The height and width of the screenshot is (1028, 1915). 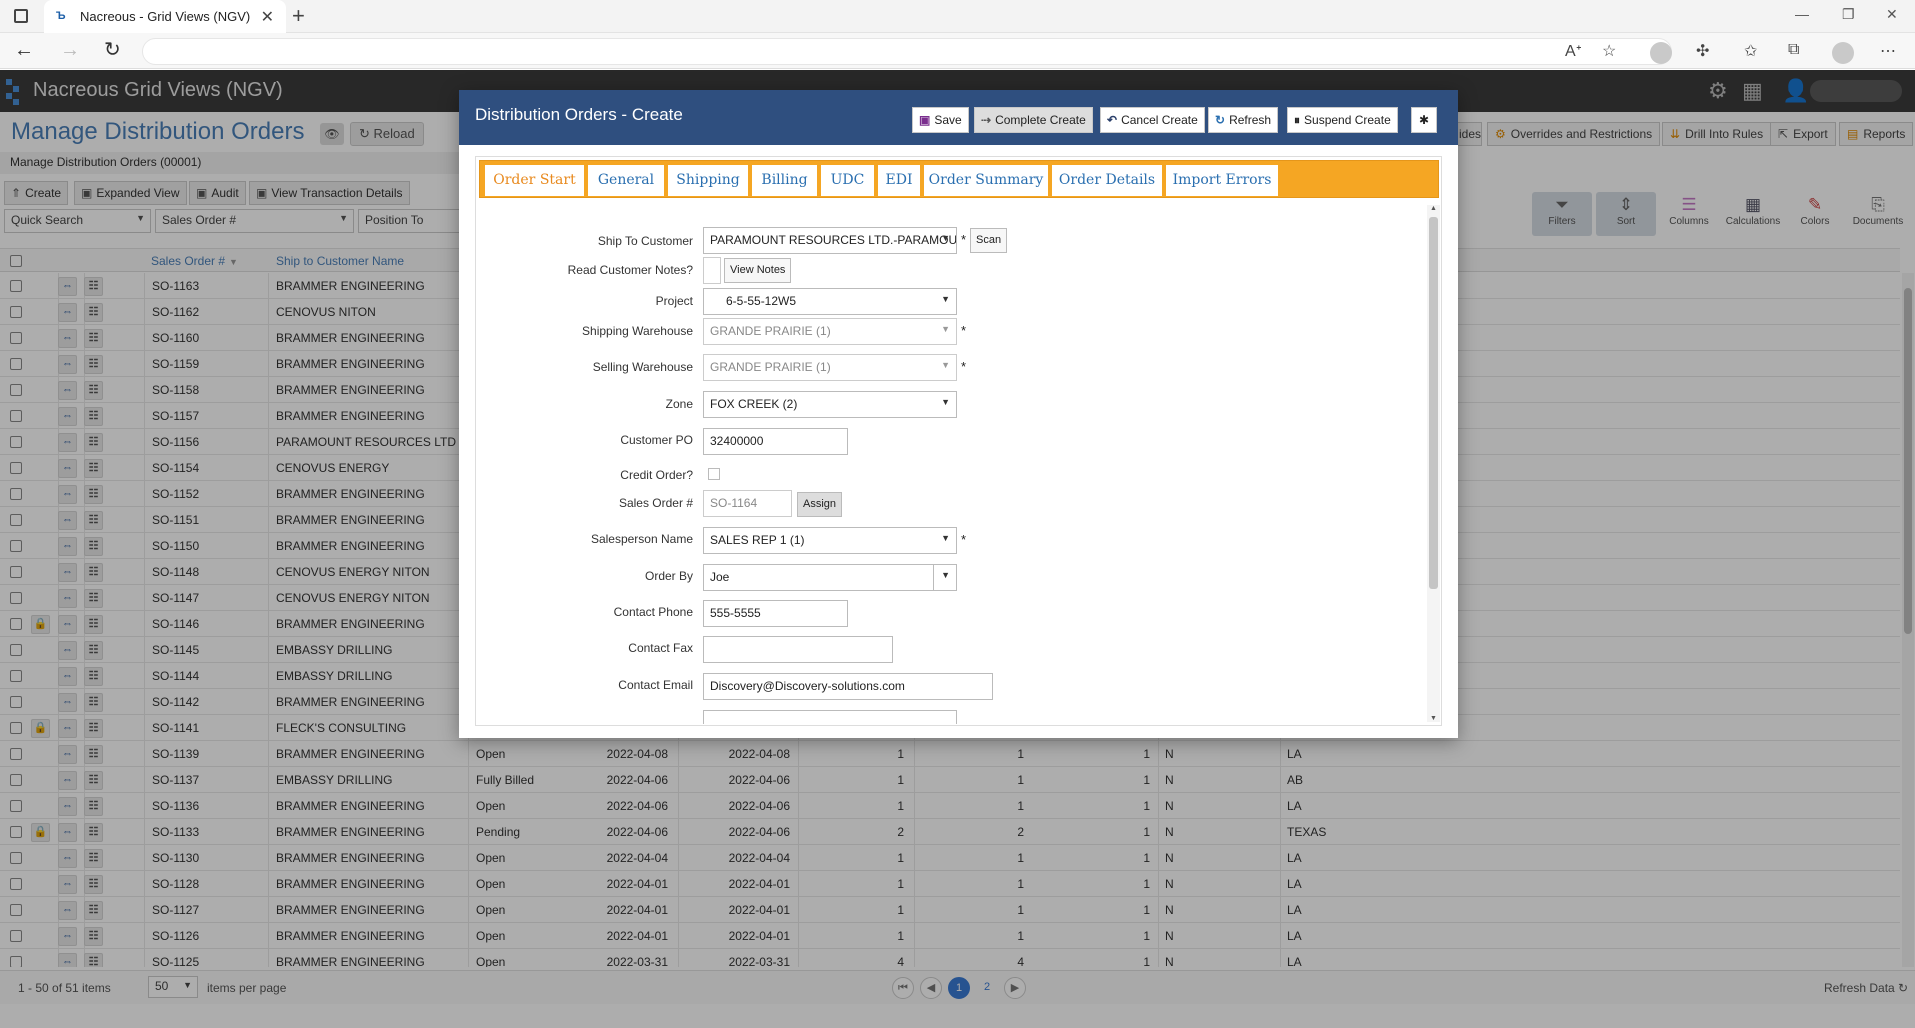 What do you see at coordinates (1112, 120) in the screenshot?
I see `undo-icon: ↶` at bounding box center [1112, 120].